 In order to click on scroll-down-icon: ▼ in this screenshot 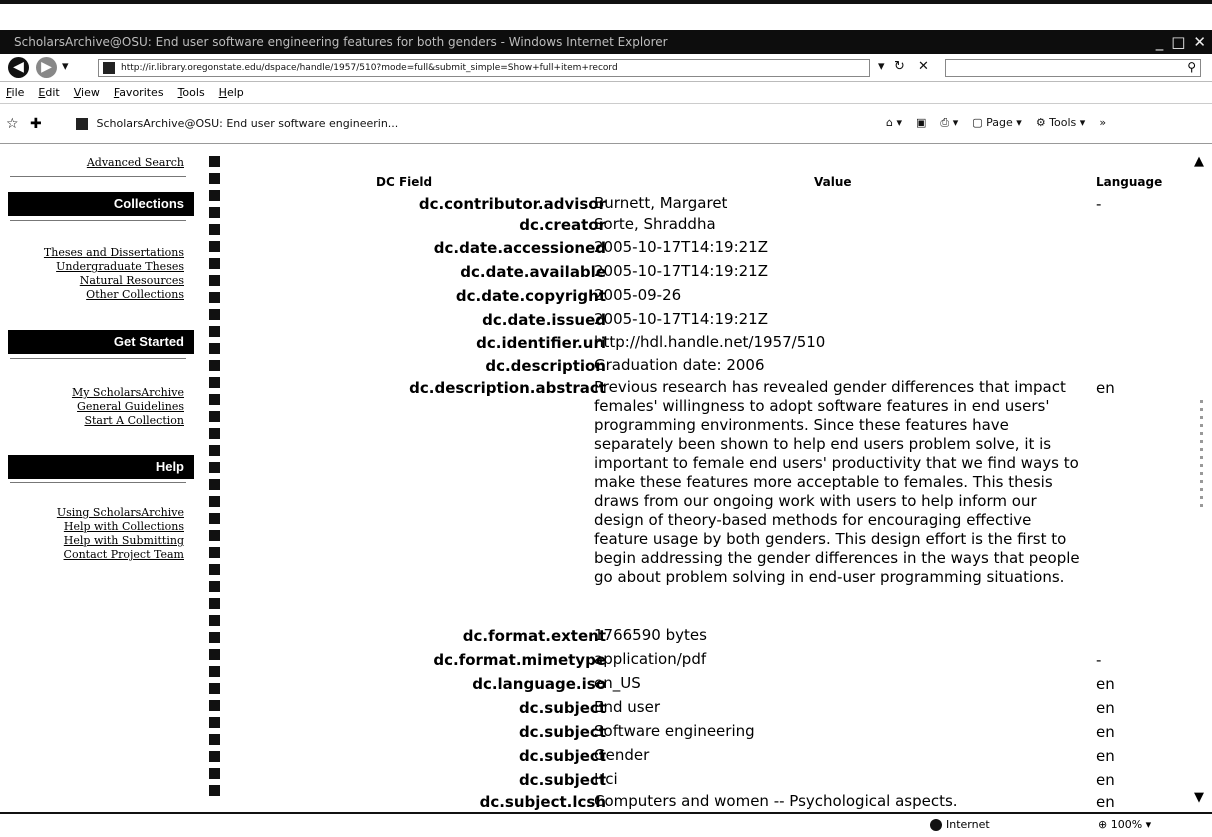, I will do `click(1199, 797)`.